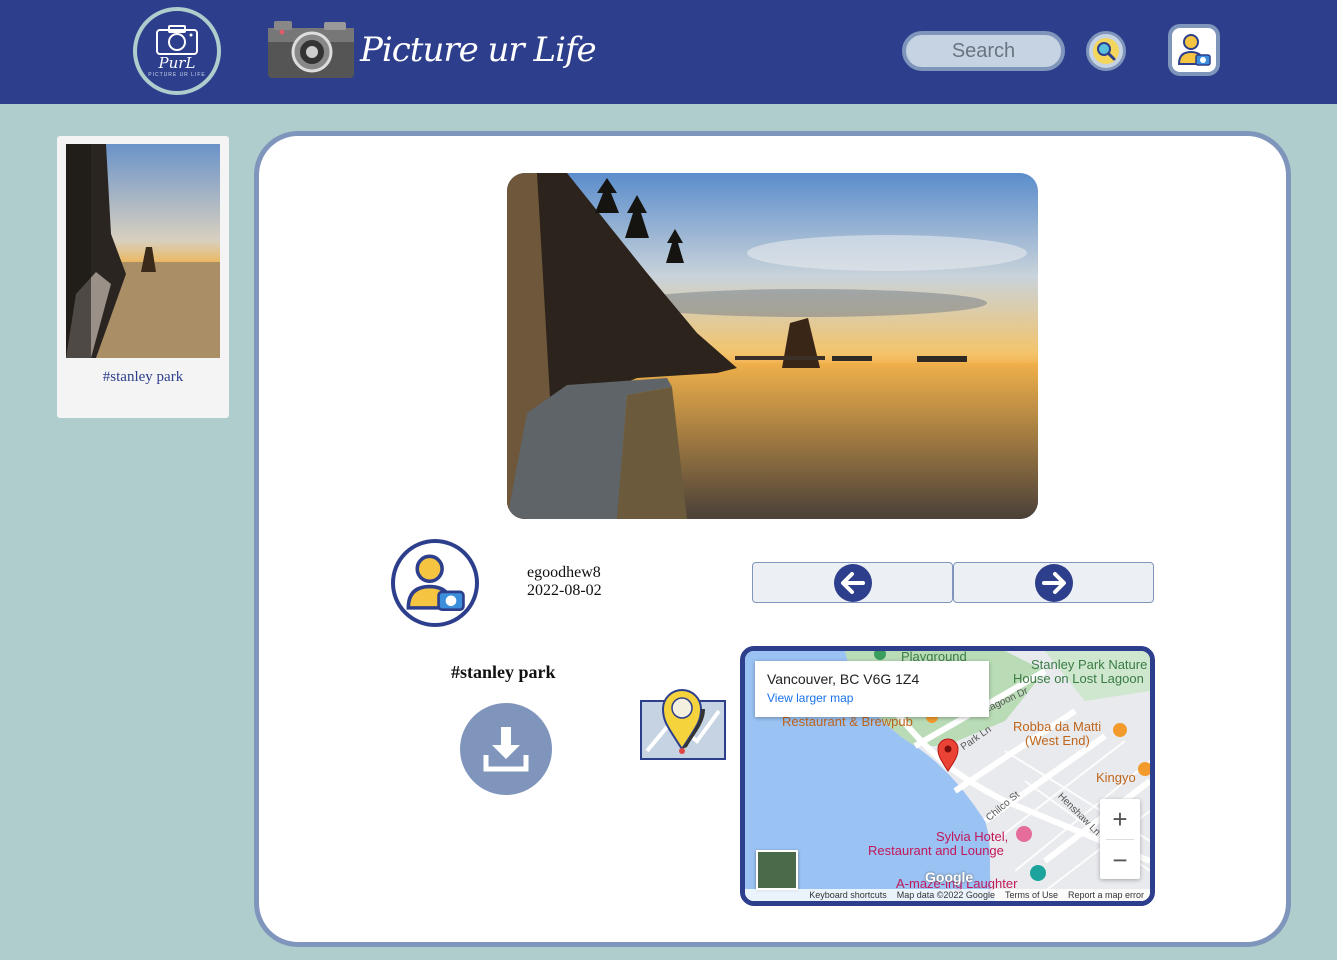  I want to click on google-logo: Google, so click(949, 877).